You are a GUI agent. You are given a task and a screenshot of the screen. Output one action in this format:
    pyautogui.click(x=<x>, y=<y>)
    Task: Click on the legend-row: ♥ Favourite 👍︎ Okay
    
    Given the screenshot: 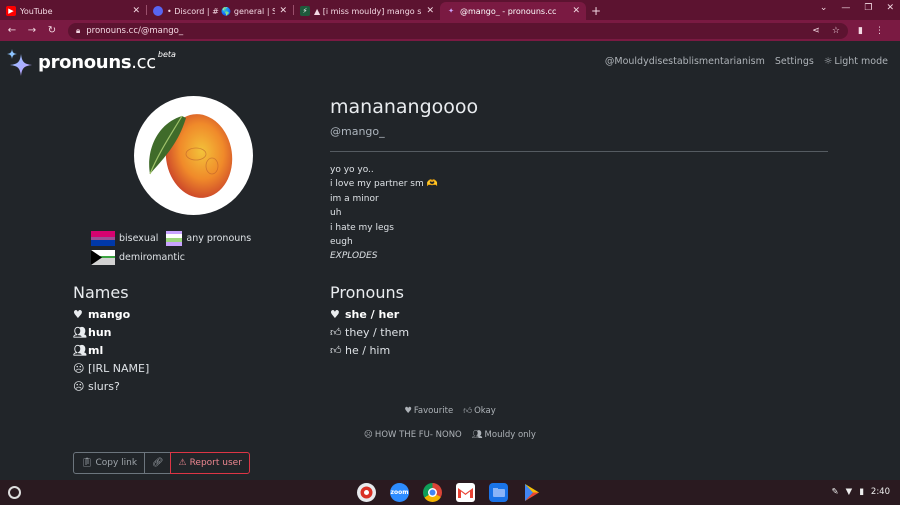 What is the action you would take?
    pyautogui.click(x=450, y=411)
    